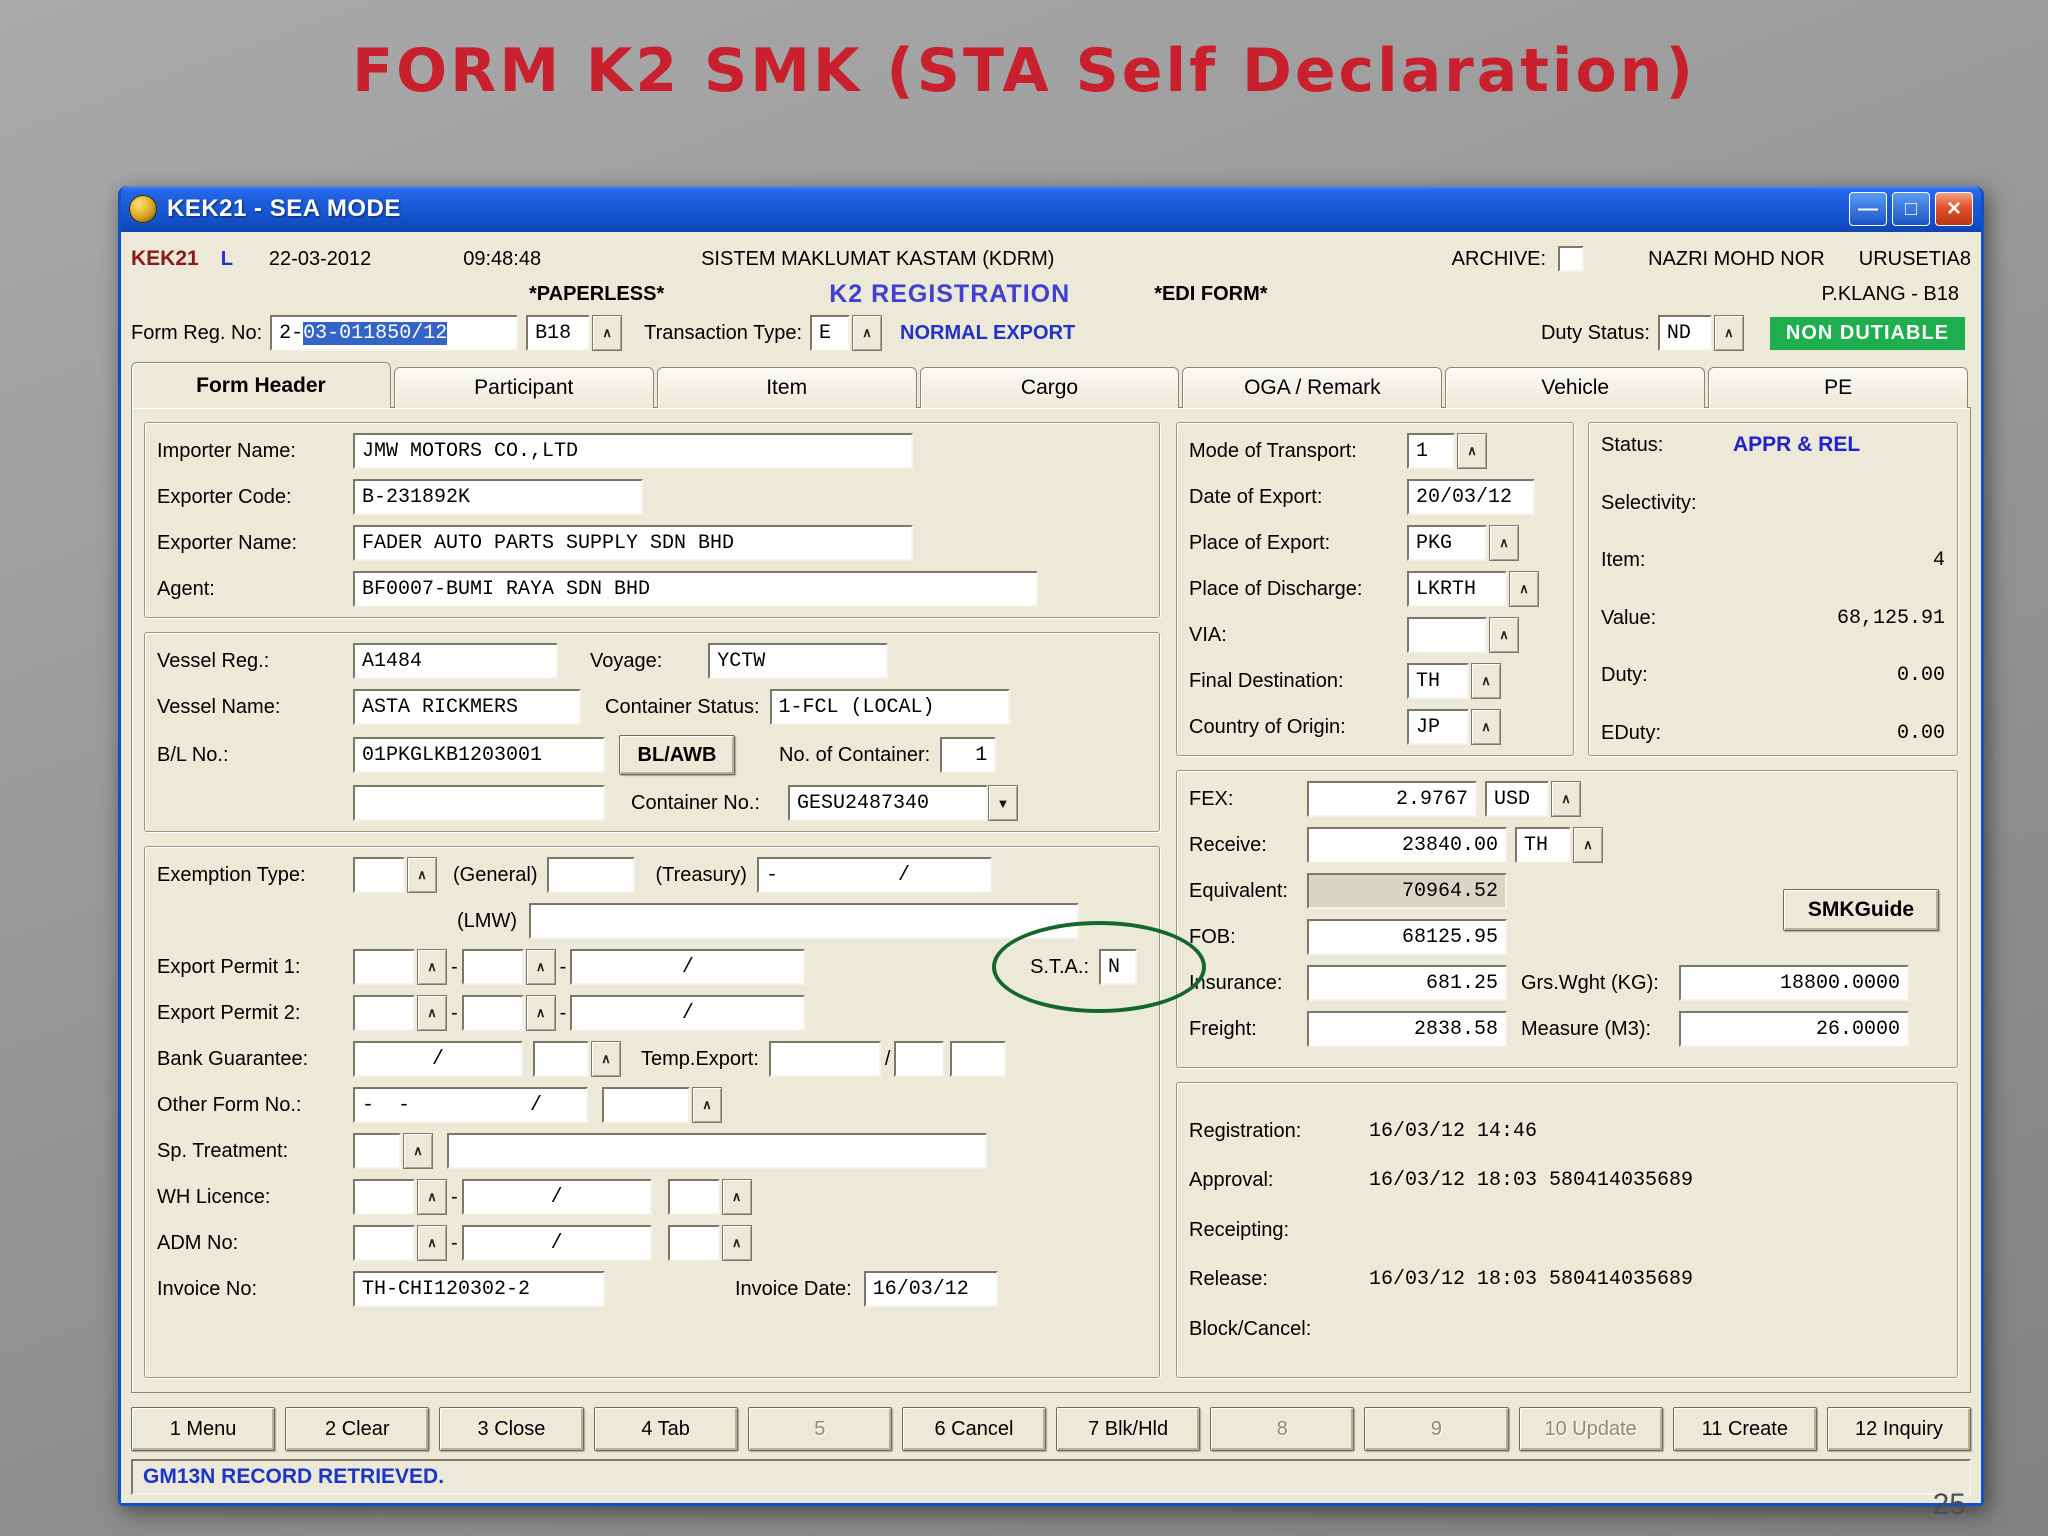 The image size is (2048, 1536). What do you see at coordinates (1407, 937) in the screenshot?
I see `fob-field: 68125.95` at bounding box center [1407, 937].